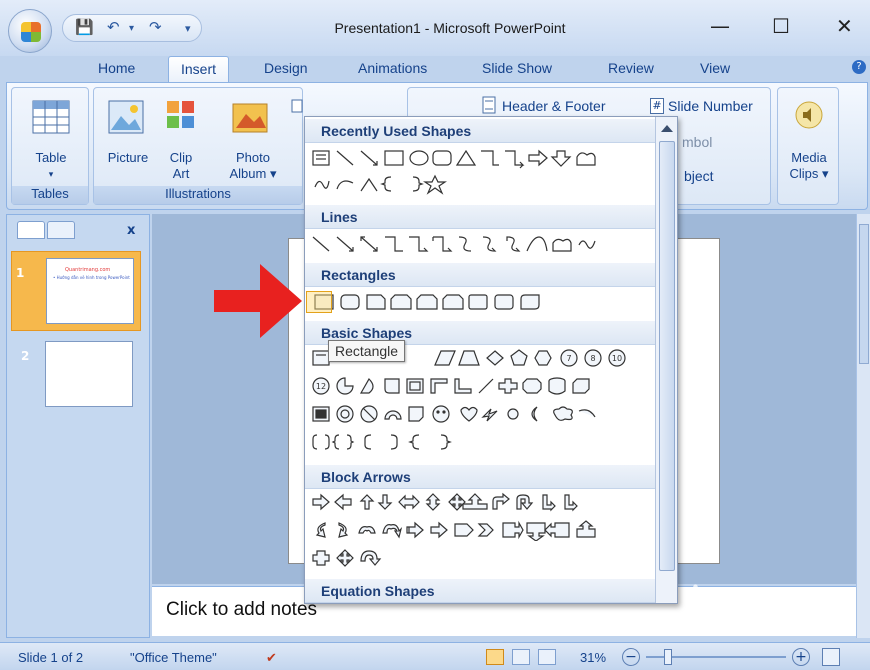 The width and height of the screenshot is (870, 670). I want to click on speaker-icon, so click(809, 115).